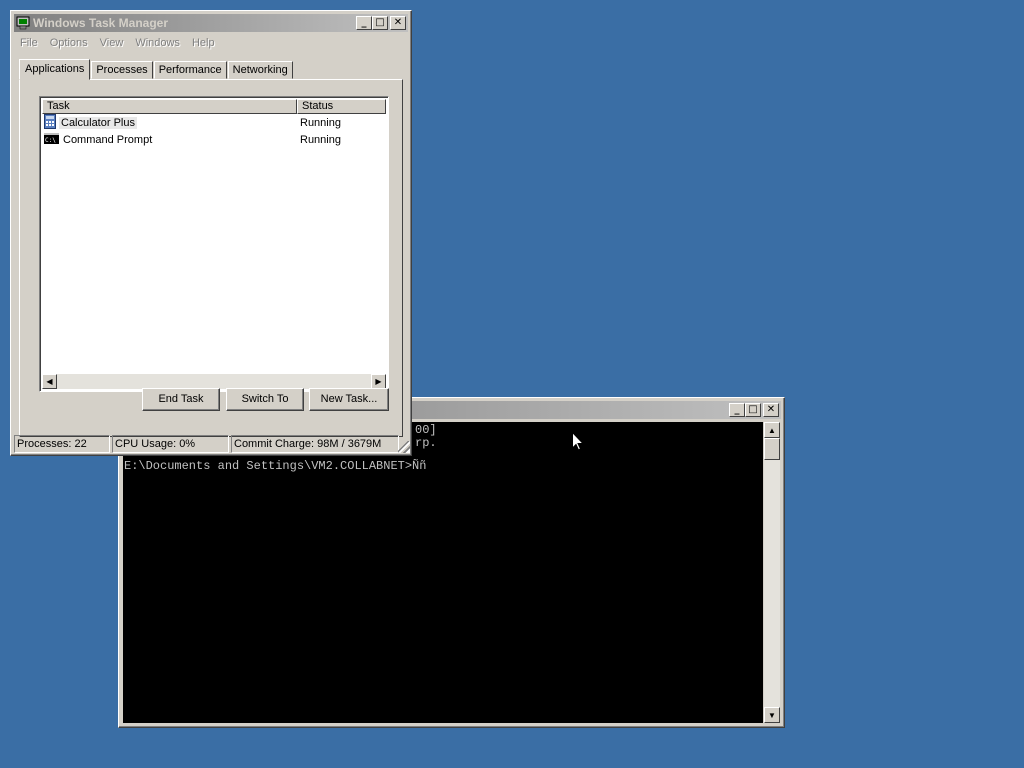  Describe the element at coordinates (192, 140) in the screenshot. I see `table-row: C:\ Command Prompt Running` at that location.